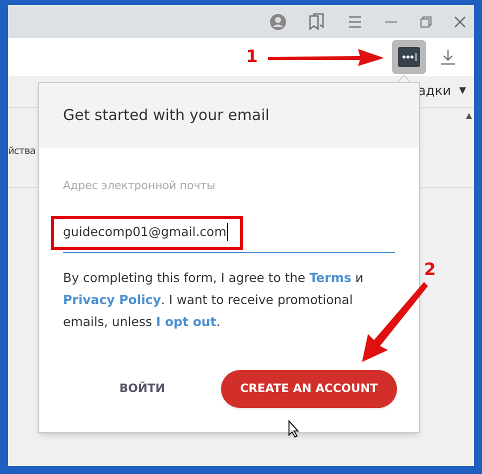 This screenshot has width=482, height=474. What do you see at coordinates (391, 22) in the screenshot?
I see `minimize-icon` at bounding box center [391, 22].